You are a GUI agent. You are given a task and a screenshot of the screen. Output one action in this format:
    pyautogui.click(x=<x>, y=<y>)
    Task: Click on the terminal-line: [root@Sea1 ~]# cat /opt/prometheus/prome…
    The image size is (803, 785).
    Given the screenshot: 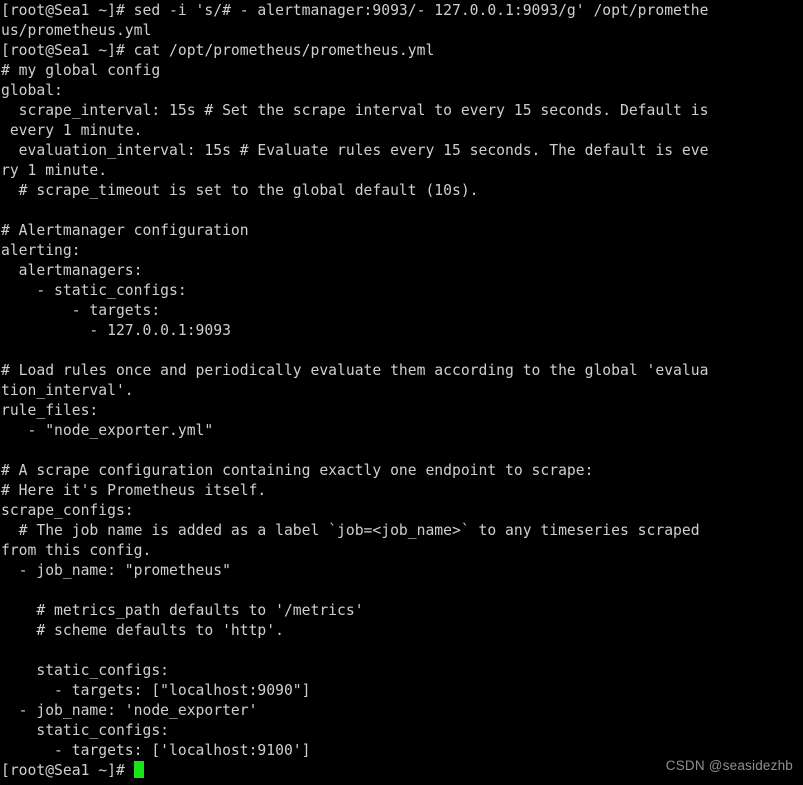 What is the action you would take?
    pyautogui.click(x=218, y=50)
    